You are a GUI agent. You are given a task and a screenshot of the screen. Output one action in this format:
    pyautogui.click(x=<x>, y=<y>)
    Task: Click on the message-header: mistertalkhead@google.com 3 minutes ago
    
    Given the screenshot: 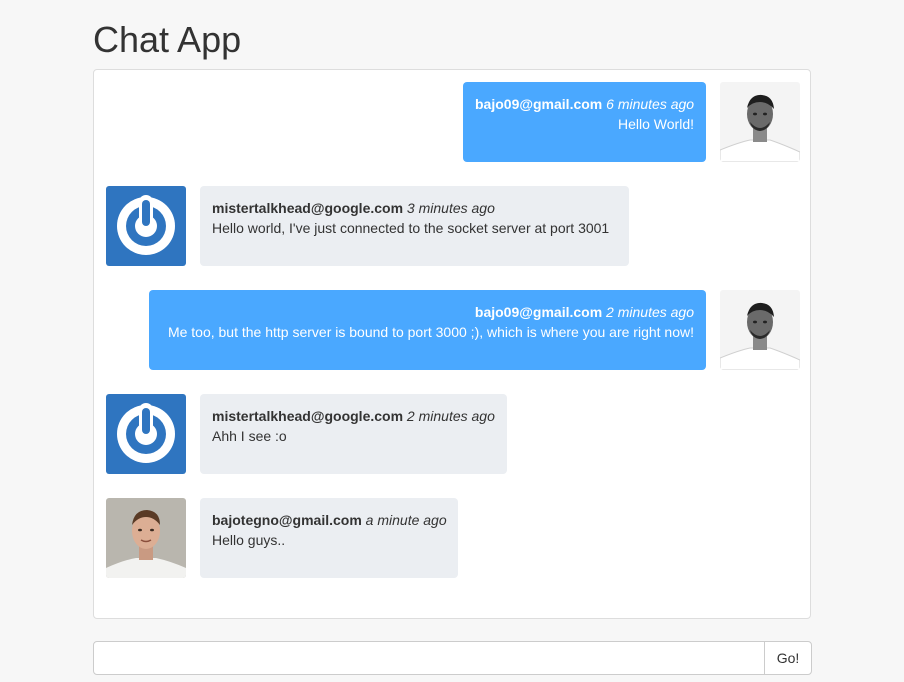 What is the action you would take?
    pyautogui.click(x=414, y=208)
    